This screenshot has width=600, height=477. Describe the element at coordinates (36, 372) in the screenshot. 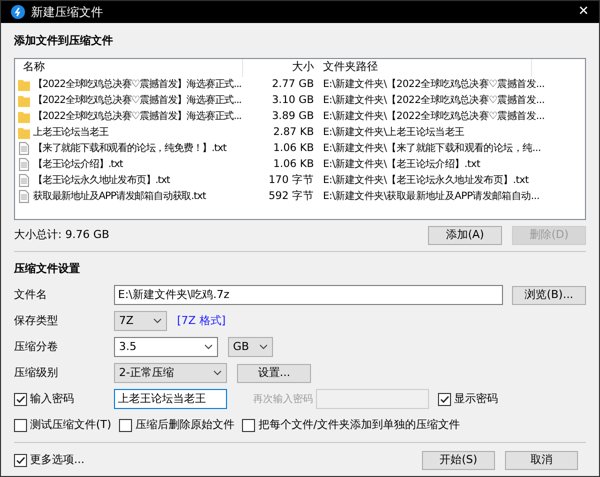

I see `field-label: 压缩级别` at that location.